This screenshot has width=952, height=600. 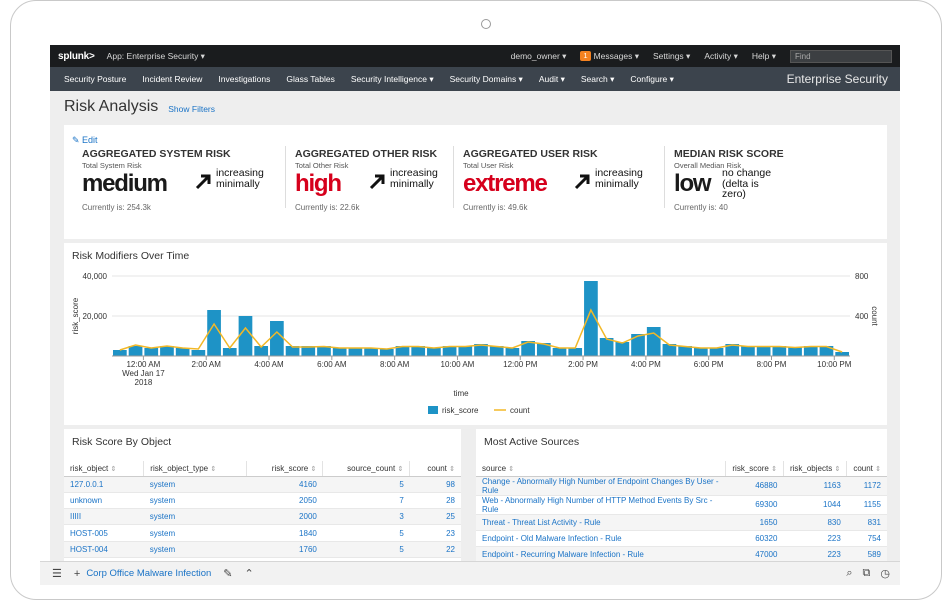 What do you see at coordinates (867, 573) in the screenshot?
I see `external-link-icon: ⧉` at bounding box center [867, 573].